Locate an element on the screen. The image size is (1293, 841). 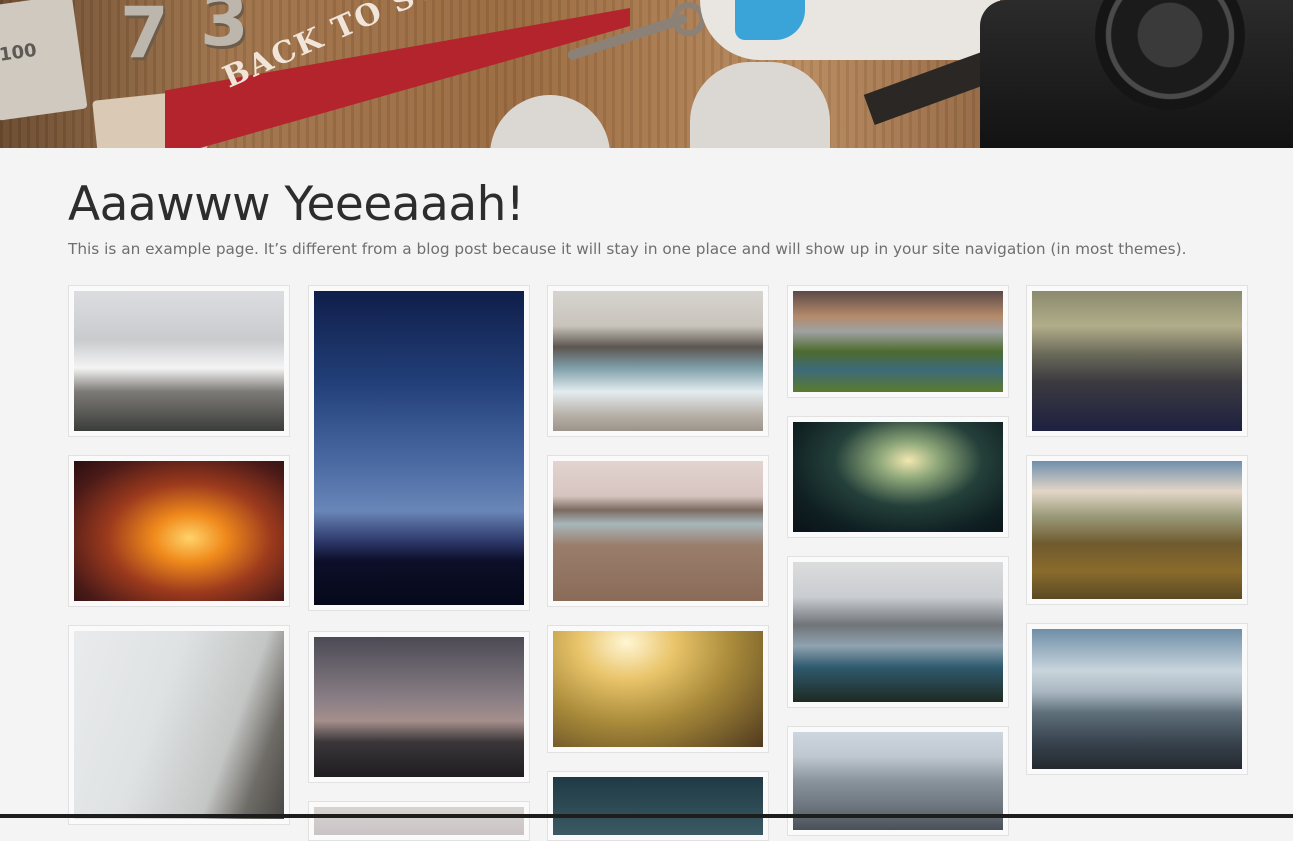
gallery-image-forest-lake is located at coordinates (898, 341).